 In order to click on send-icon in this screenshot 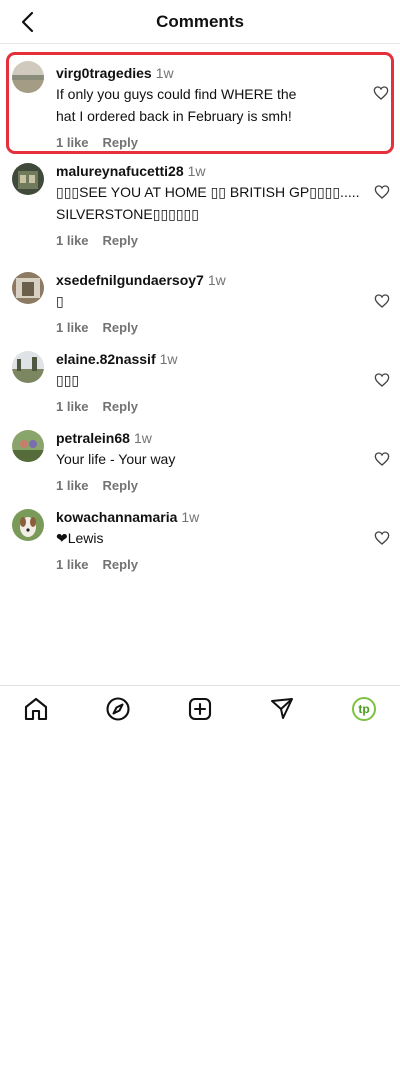, I will do `click(282, 708)`.